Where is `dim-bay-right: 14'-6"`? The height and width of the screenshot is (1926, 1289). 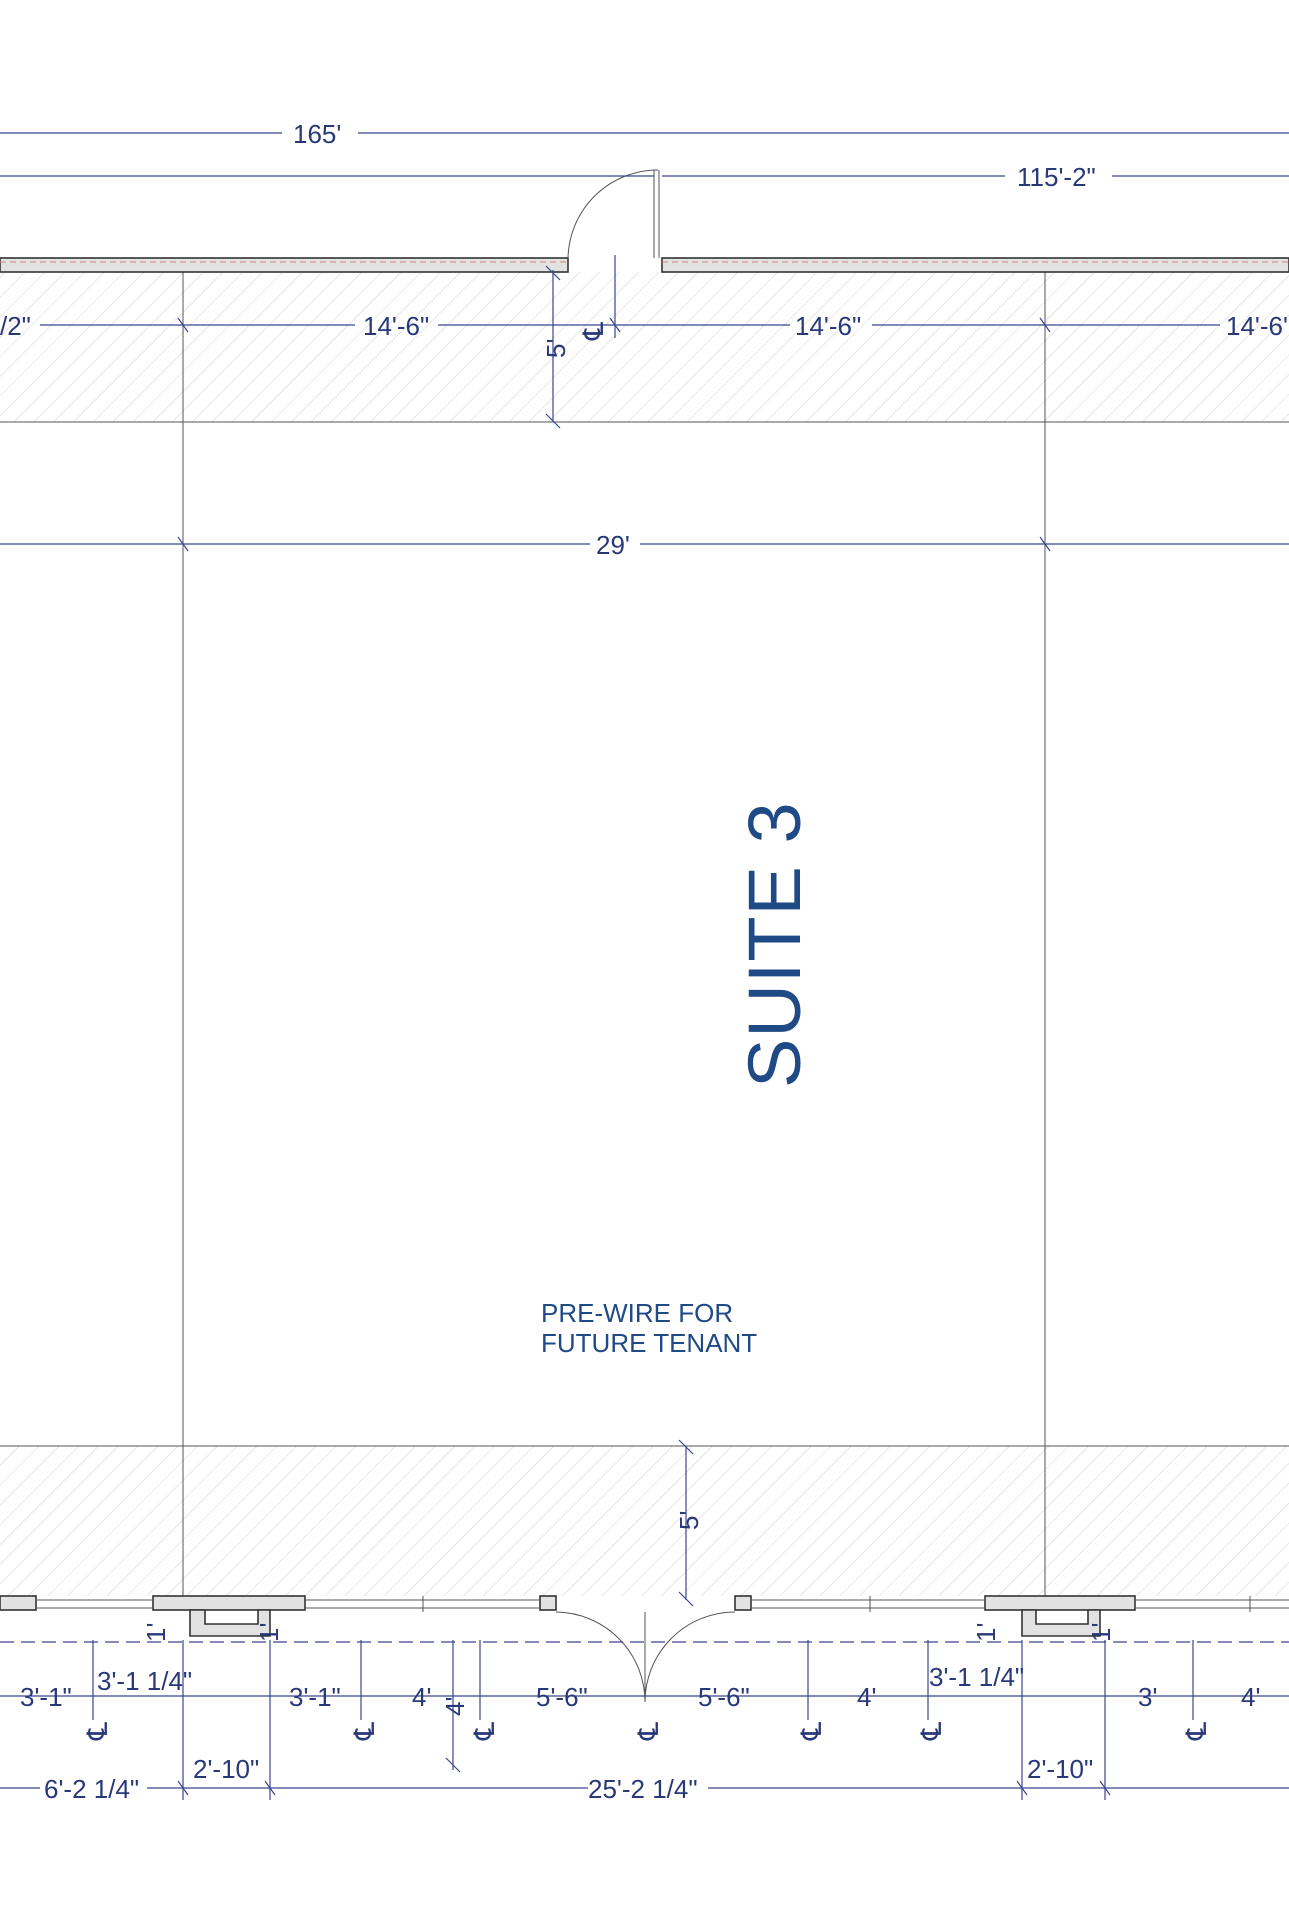 dim-bay-right: 14'-6" is located at coordinates (828, 326).